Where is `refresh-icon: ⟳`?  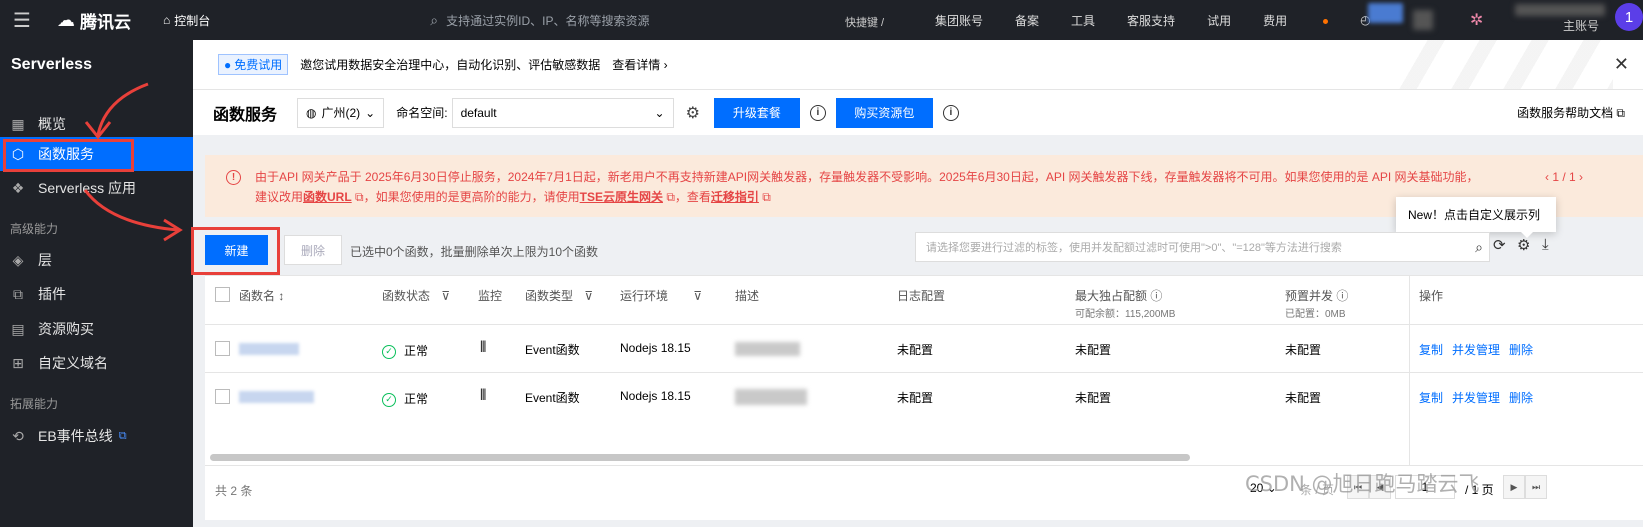
refresh-icon: ⟳ is located at coordinates (1499, 245).